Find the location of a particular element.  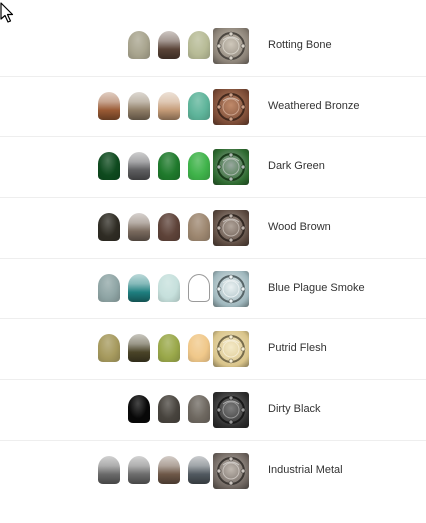

paint-scheme-name: Dirty Black is located at coordinates (294, 409).